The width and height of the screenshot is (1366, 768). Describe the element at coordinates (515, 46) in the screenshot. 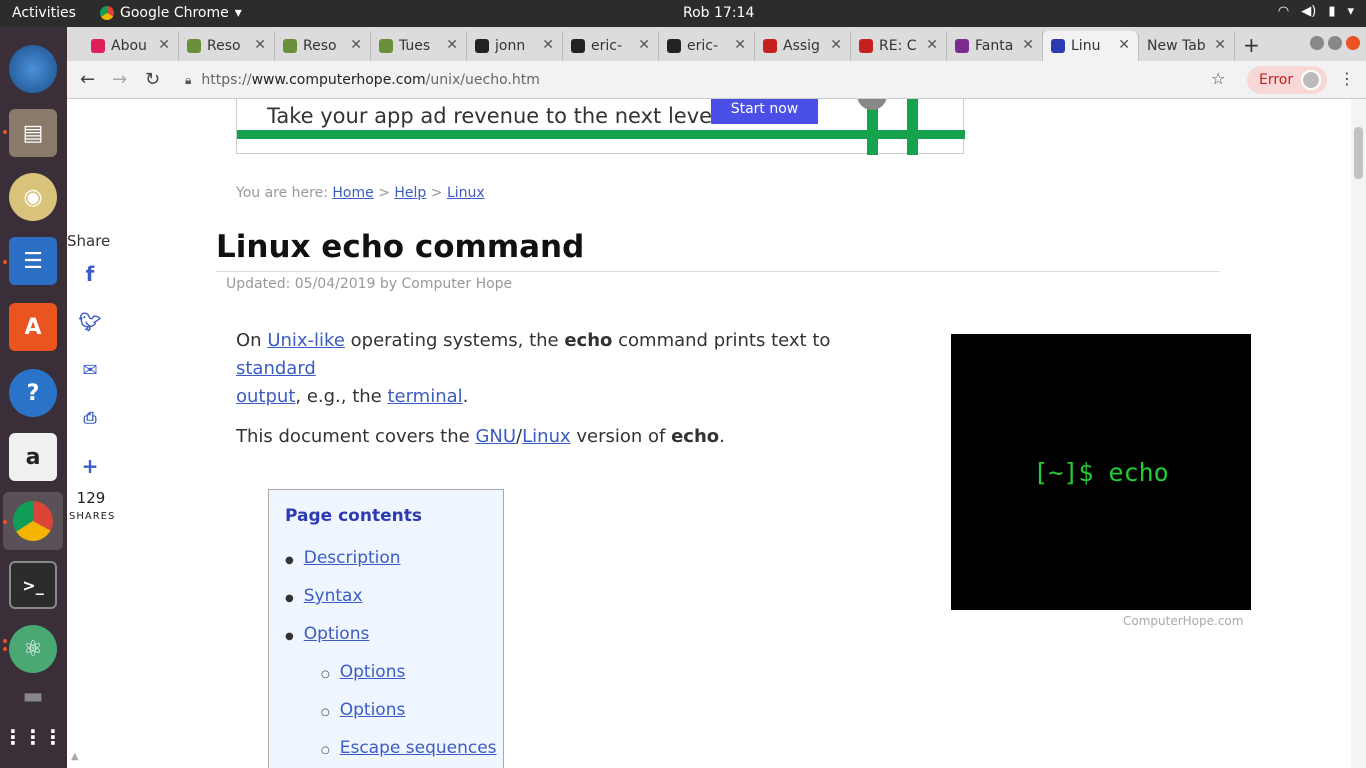

I see `tab-4: jonn ✕` at that location.